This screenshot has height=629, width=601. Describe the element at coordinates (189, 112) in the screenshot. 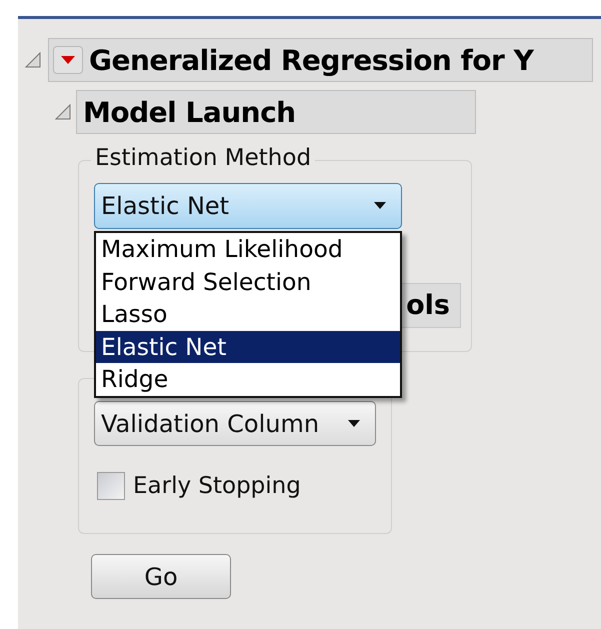

I see `section-title: Model Launch` at that location.